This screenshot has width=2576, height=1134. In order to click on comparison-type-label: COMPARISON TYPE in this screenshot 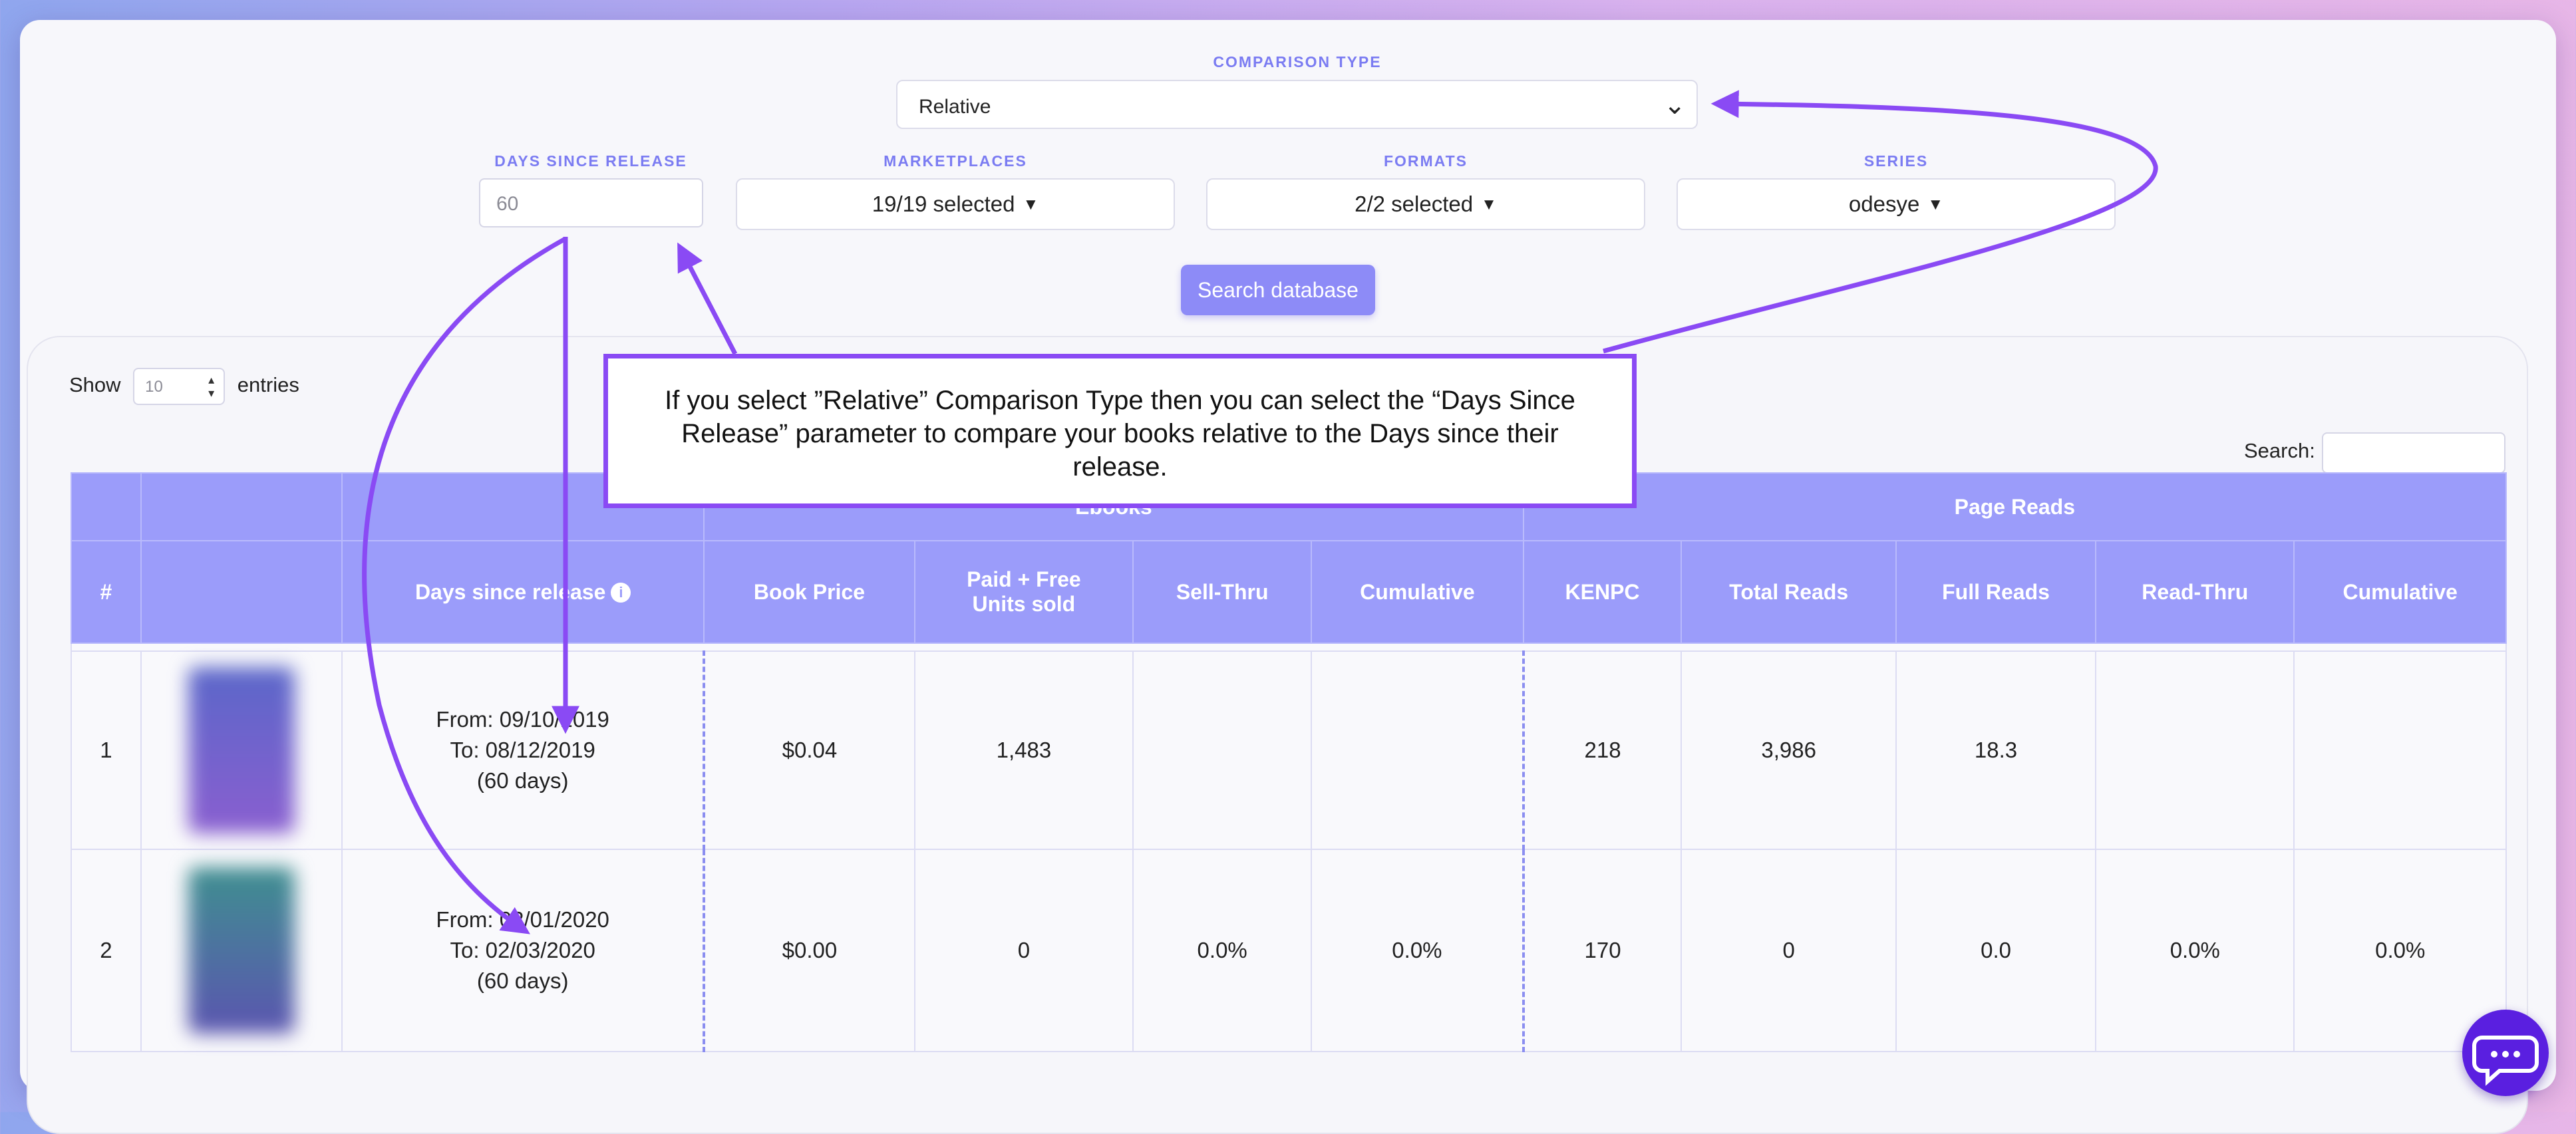, I will do `click(1297, 62)`.